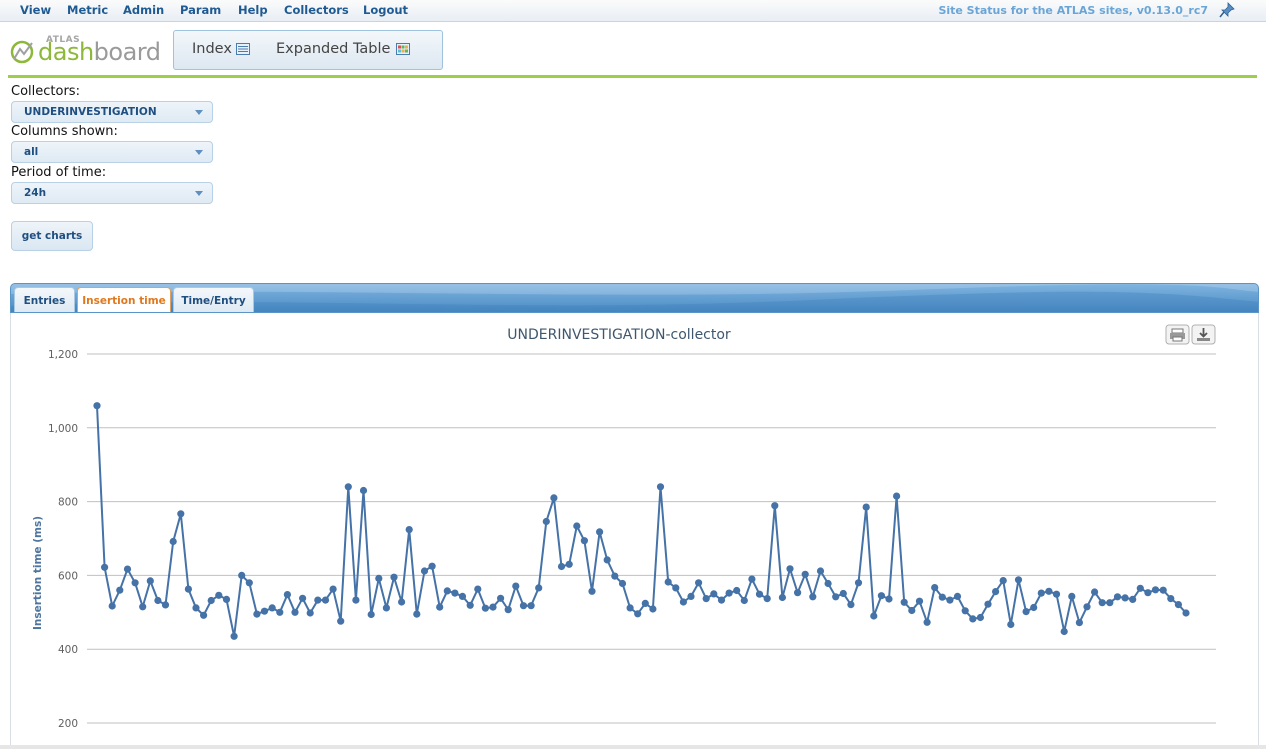 This screenshot has height=753, width=1266. Describe the element at coordinates (87, 10) in the screenshot. I see `menu-metric: Metric` at that location.